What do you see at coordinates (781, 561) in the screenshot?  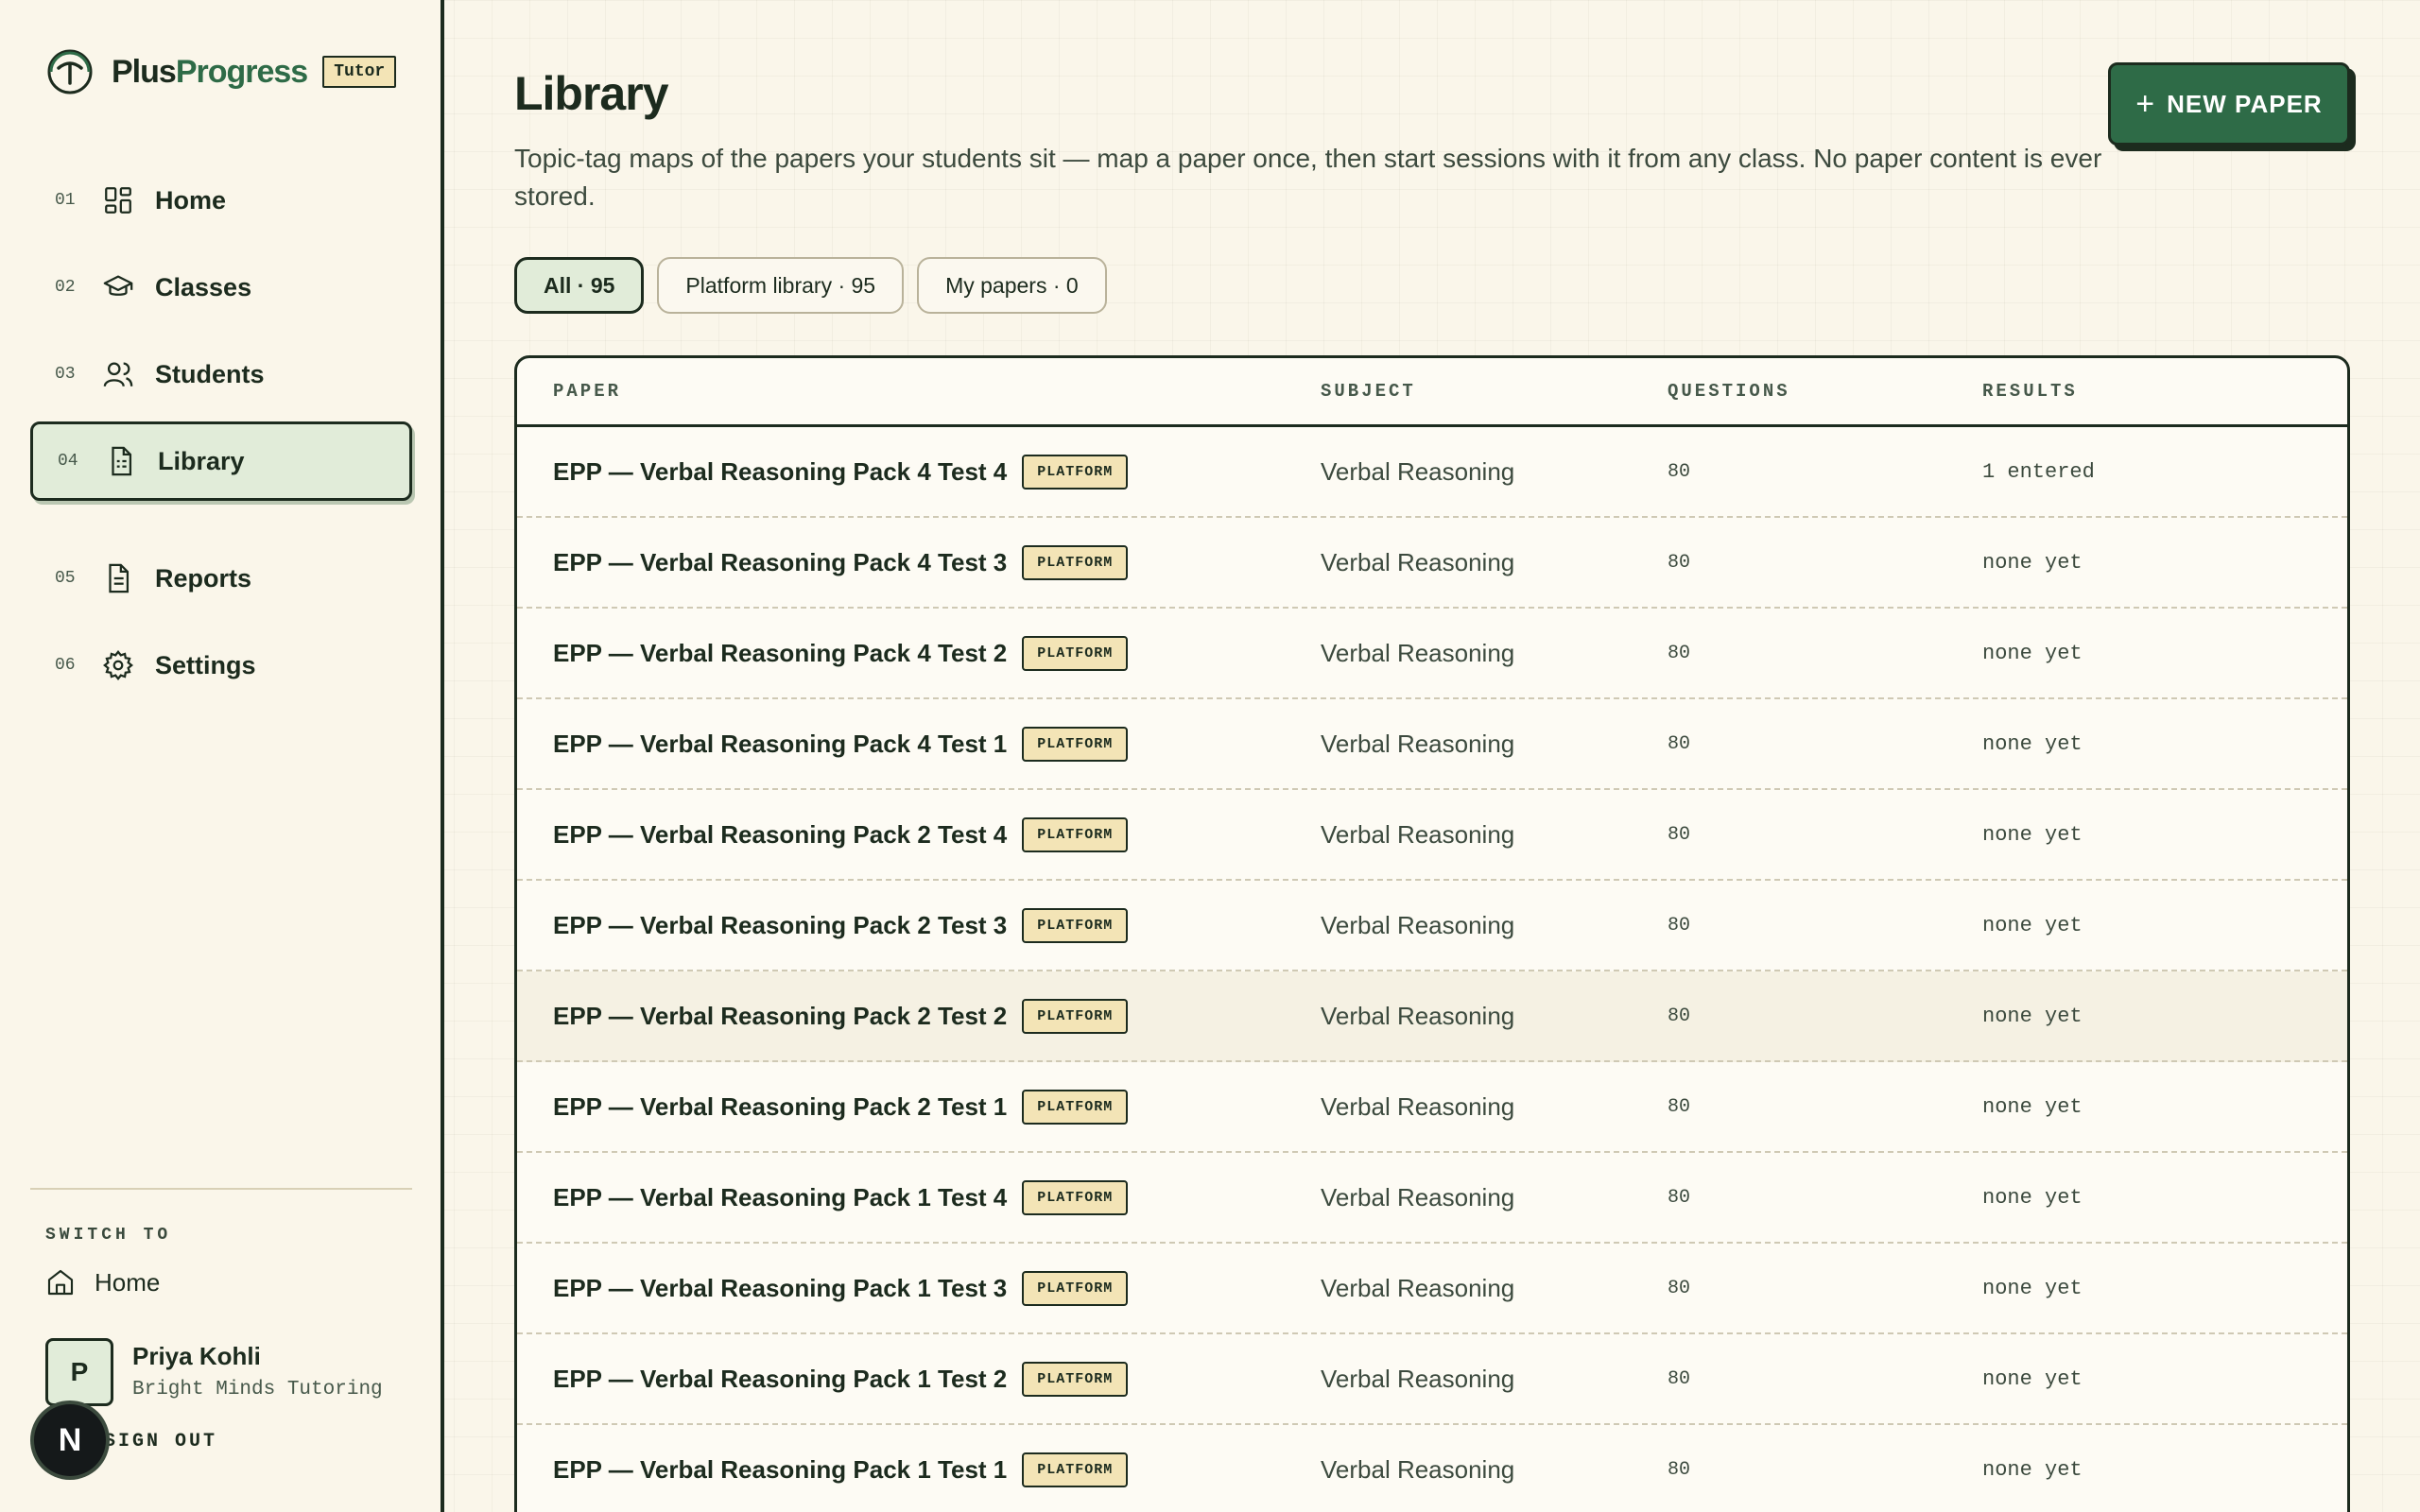 I see `paper-title: EPP — Verbal Reasoning Pack 4 Test 3` at bounding box center [781, 561].